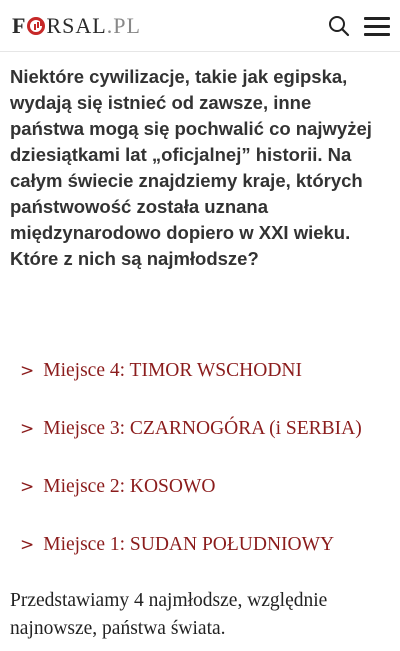  Describe the element at coordinates (129, 487) in the screenshot. I see `toc-link-kosowo: Miejsce 2: KOSOWO` at that location.